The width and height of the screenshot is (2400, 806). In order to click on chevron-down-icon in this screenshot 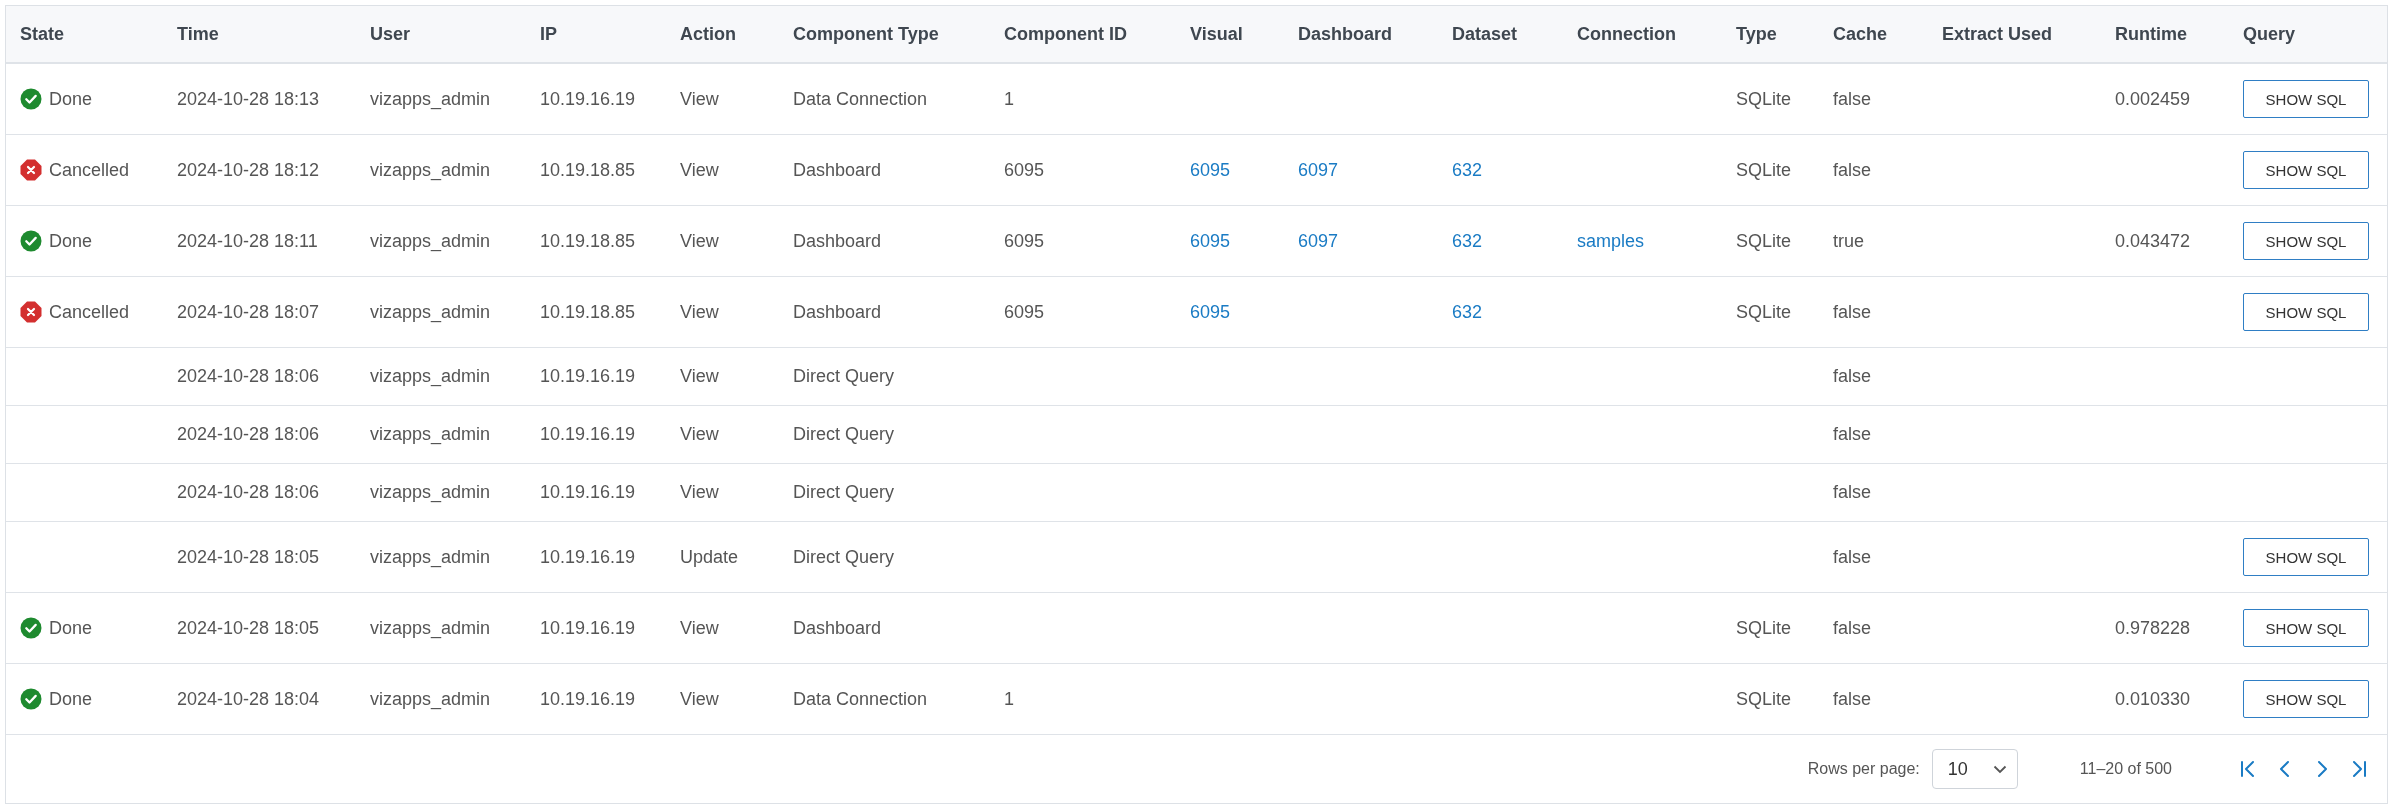, I will do `click(1999, 769)`.